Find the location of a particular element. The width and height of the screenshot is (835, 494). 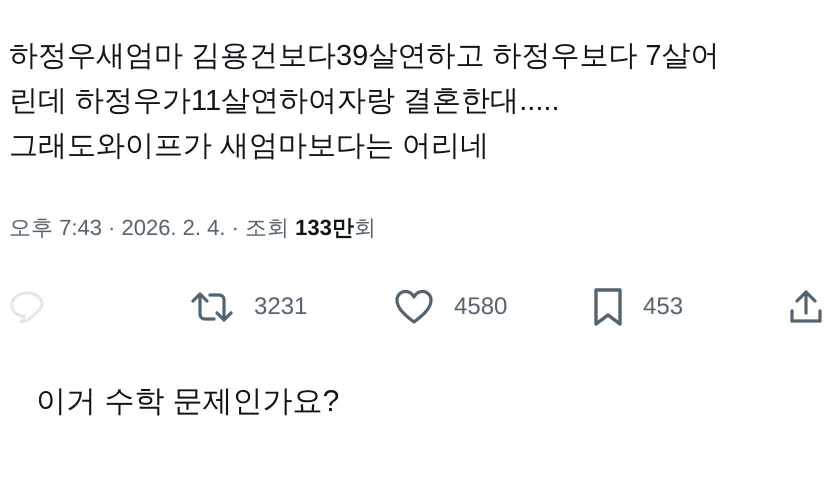

count-label: 4580 is located at coordinates (481, 307).